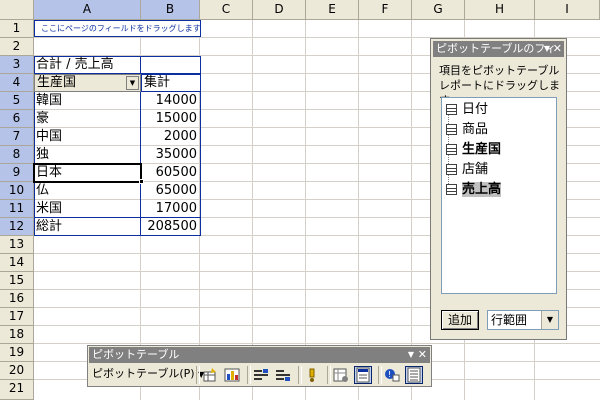 This screenshot has height=400, width=600. What do you see at coordinates (259, 355) in the screenshot?
I see `toolbar-titlebar: ピボットテーブル ▼ ✕` at bounding box center [259, 355].